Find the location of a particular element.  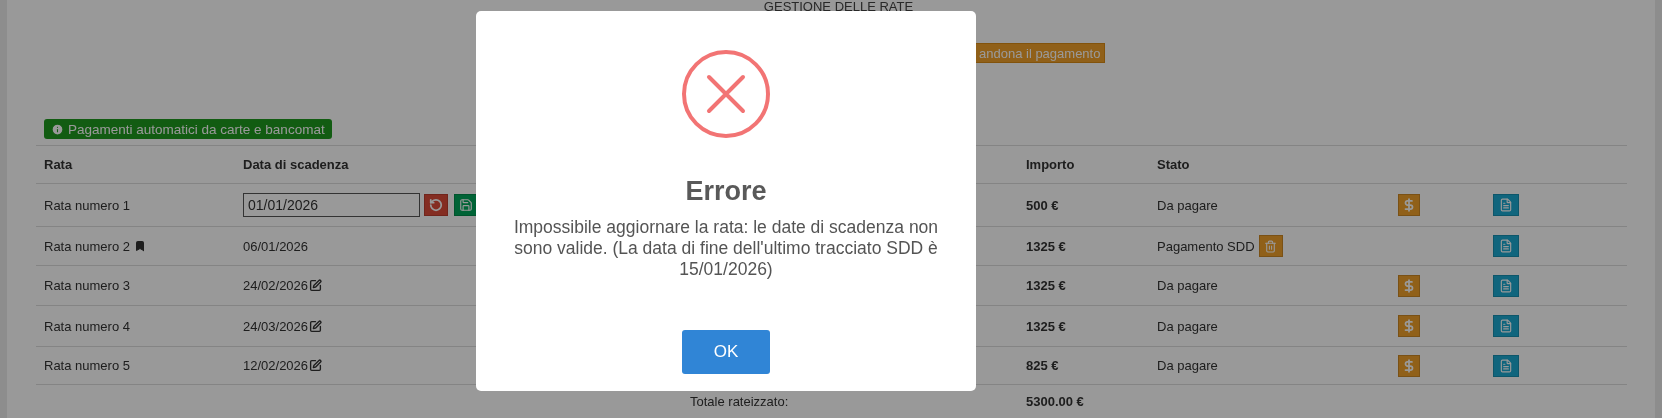

table-cell: Rata numero 5 is located at coordinates (87, 365).